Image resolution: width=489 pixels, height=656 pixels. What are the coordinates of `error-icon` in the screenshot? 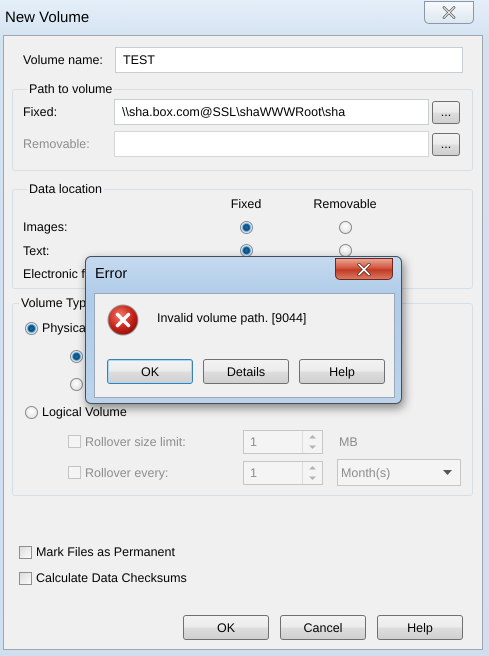 It's located at (123, 320).